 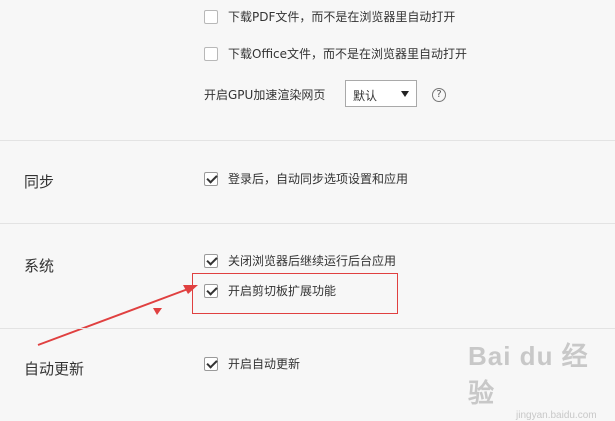 I want to click on auto-update-checkbox, so click(x=211, y=364).